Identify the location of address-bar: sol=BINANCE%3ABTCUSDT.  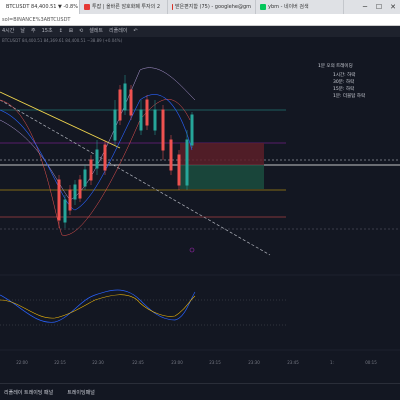
(200, 20).